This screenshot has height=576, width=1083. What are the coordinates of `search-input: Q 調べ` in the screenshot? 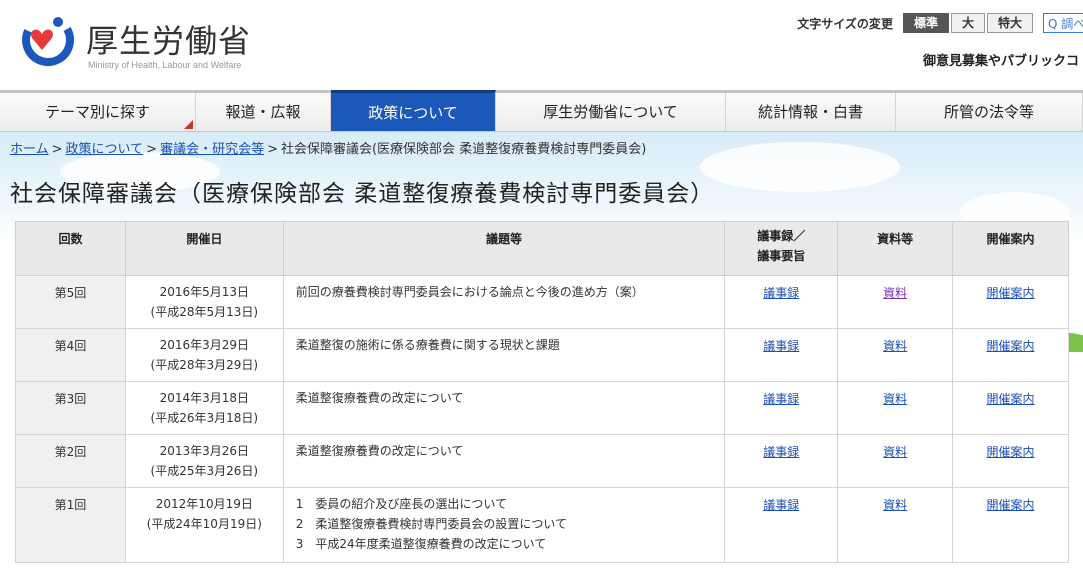 It's located at (1063, 23).